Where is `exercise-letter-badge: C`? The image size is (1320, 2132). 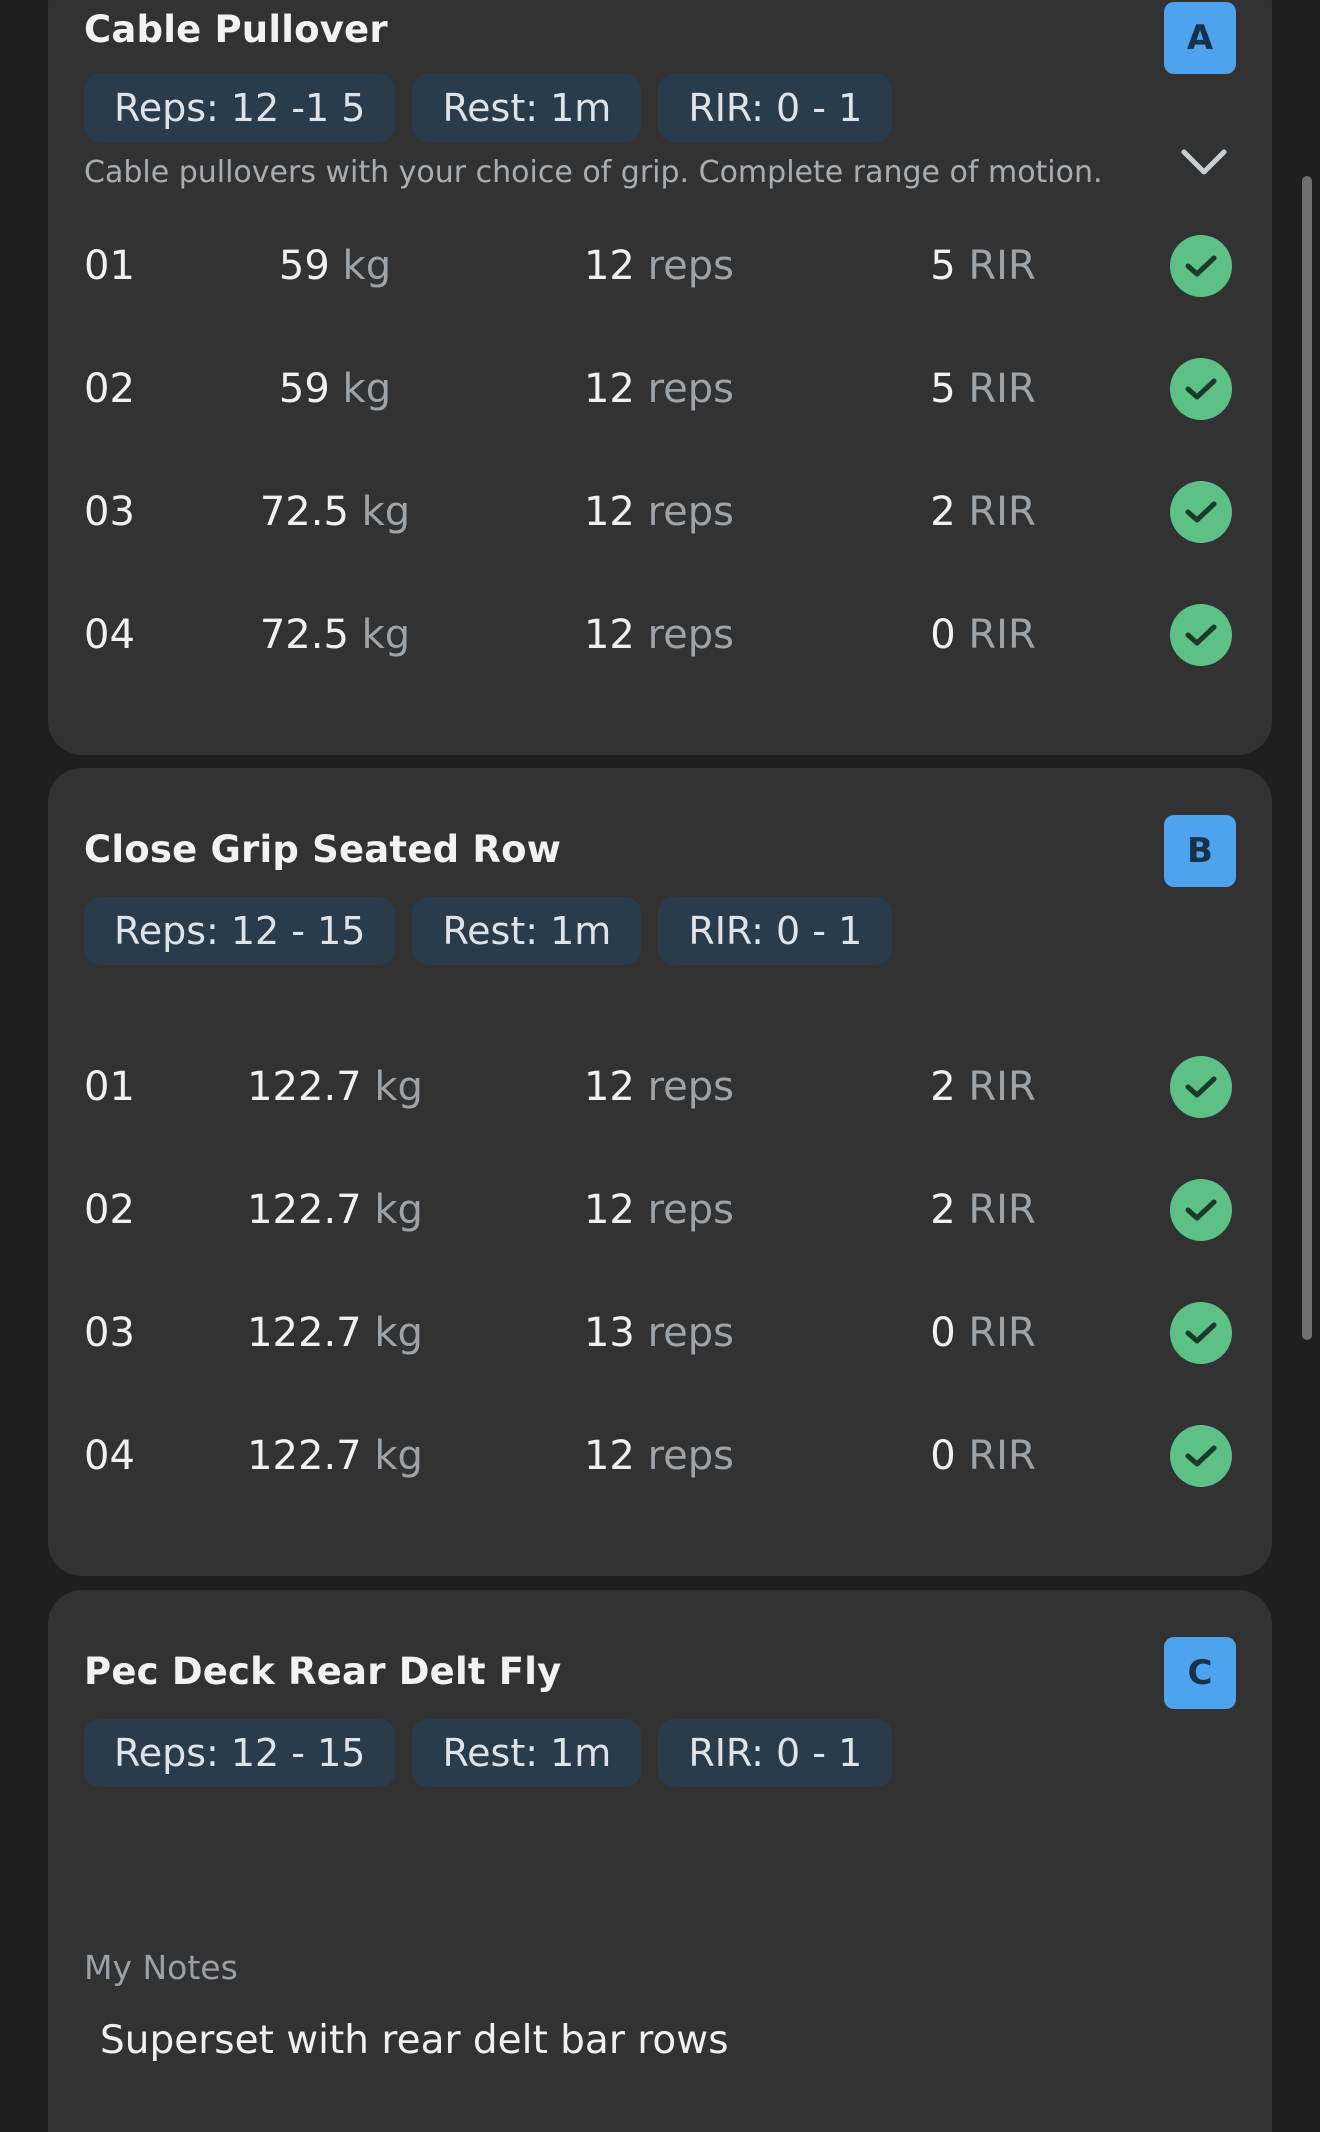
exercise-letter-badge: C is located at coordinates (1200, 1673).